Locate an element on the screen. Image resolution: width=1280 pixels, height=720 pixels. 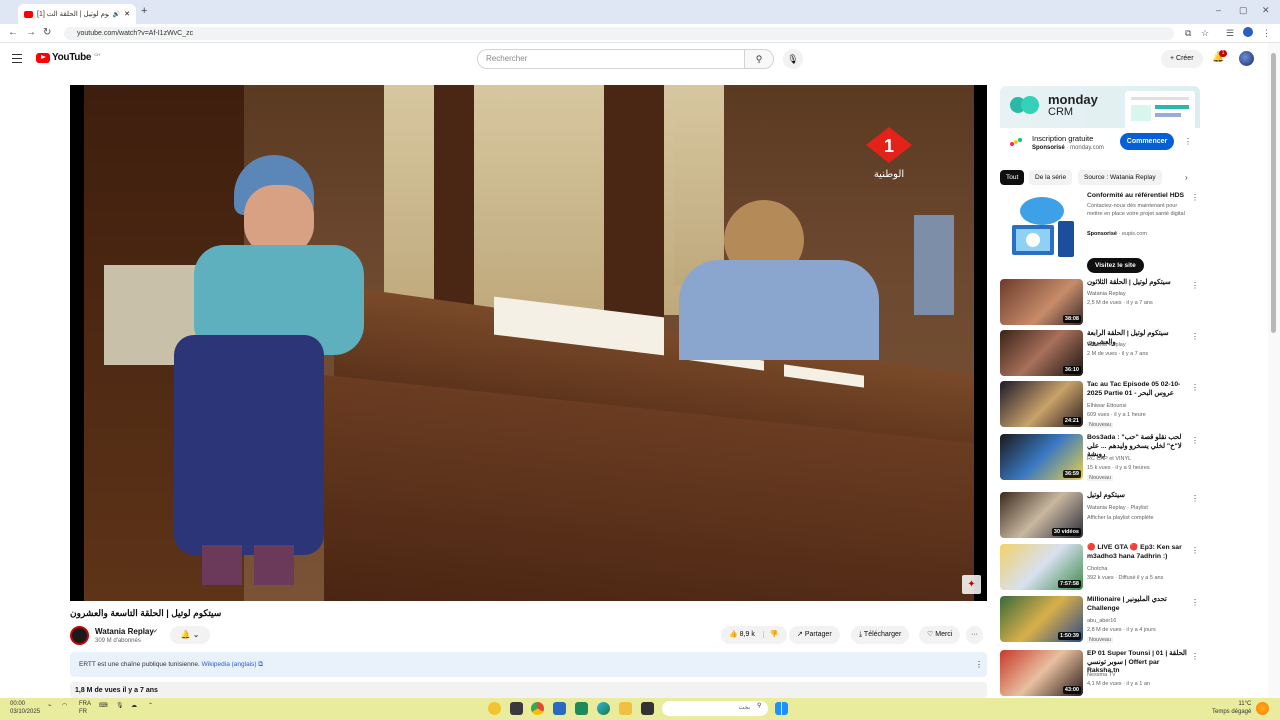
chrome-icon is located at coordinates (537, 708).